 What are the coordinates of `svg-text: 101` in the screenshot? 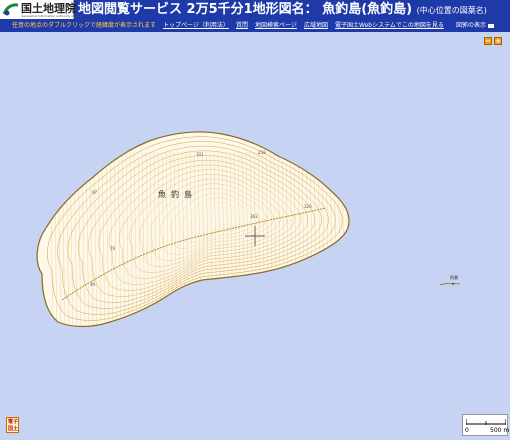 It's located at (200, 154).